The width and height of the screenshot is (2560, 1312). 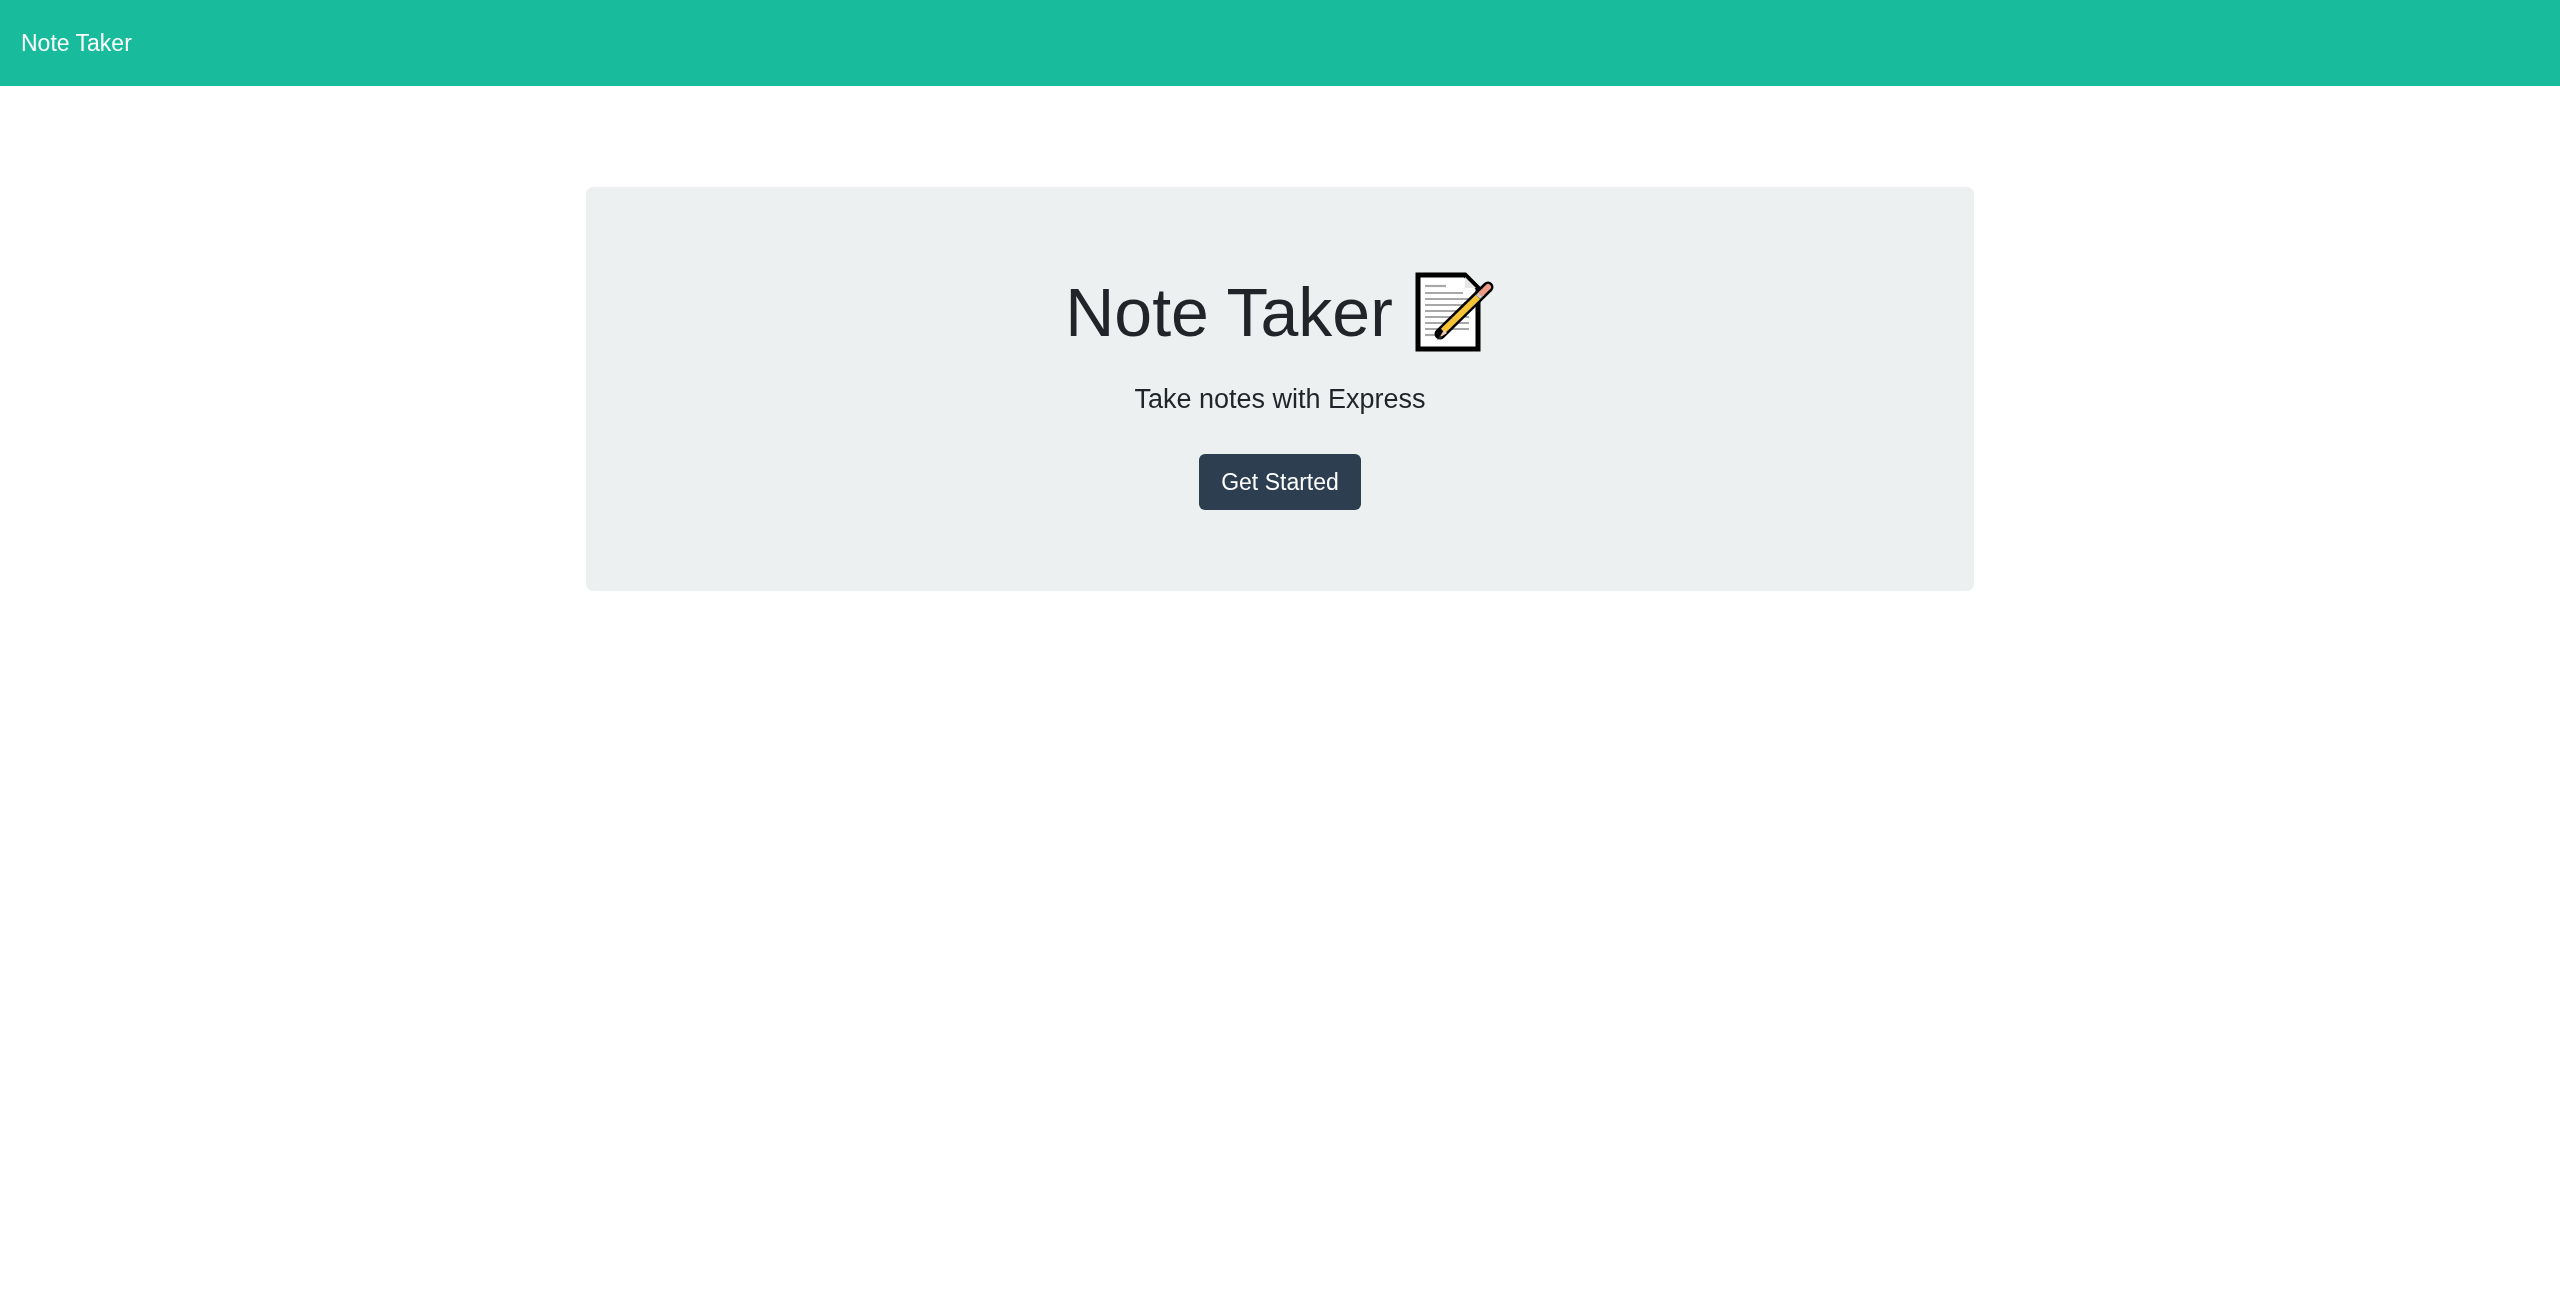 What do you see at coordinates (1454, 312) in the screenshot?
I see `note-with-pencil-icon` at bounding box center [1454, 312].